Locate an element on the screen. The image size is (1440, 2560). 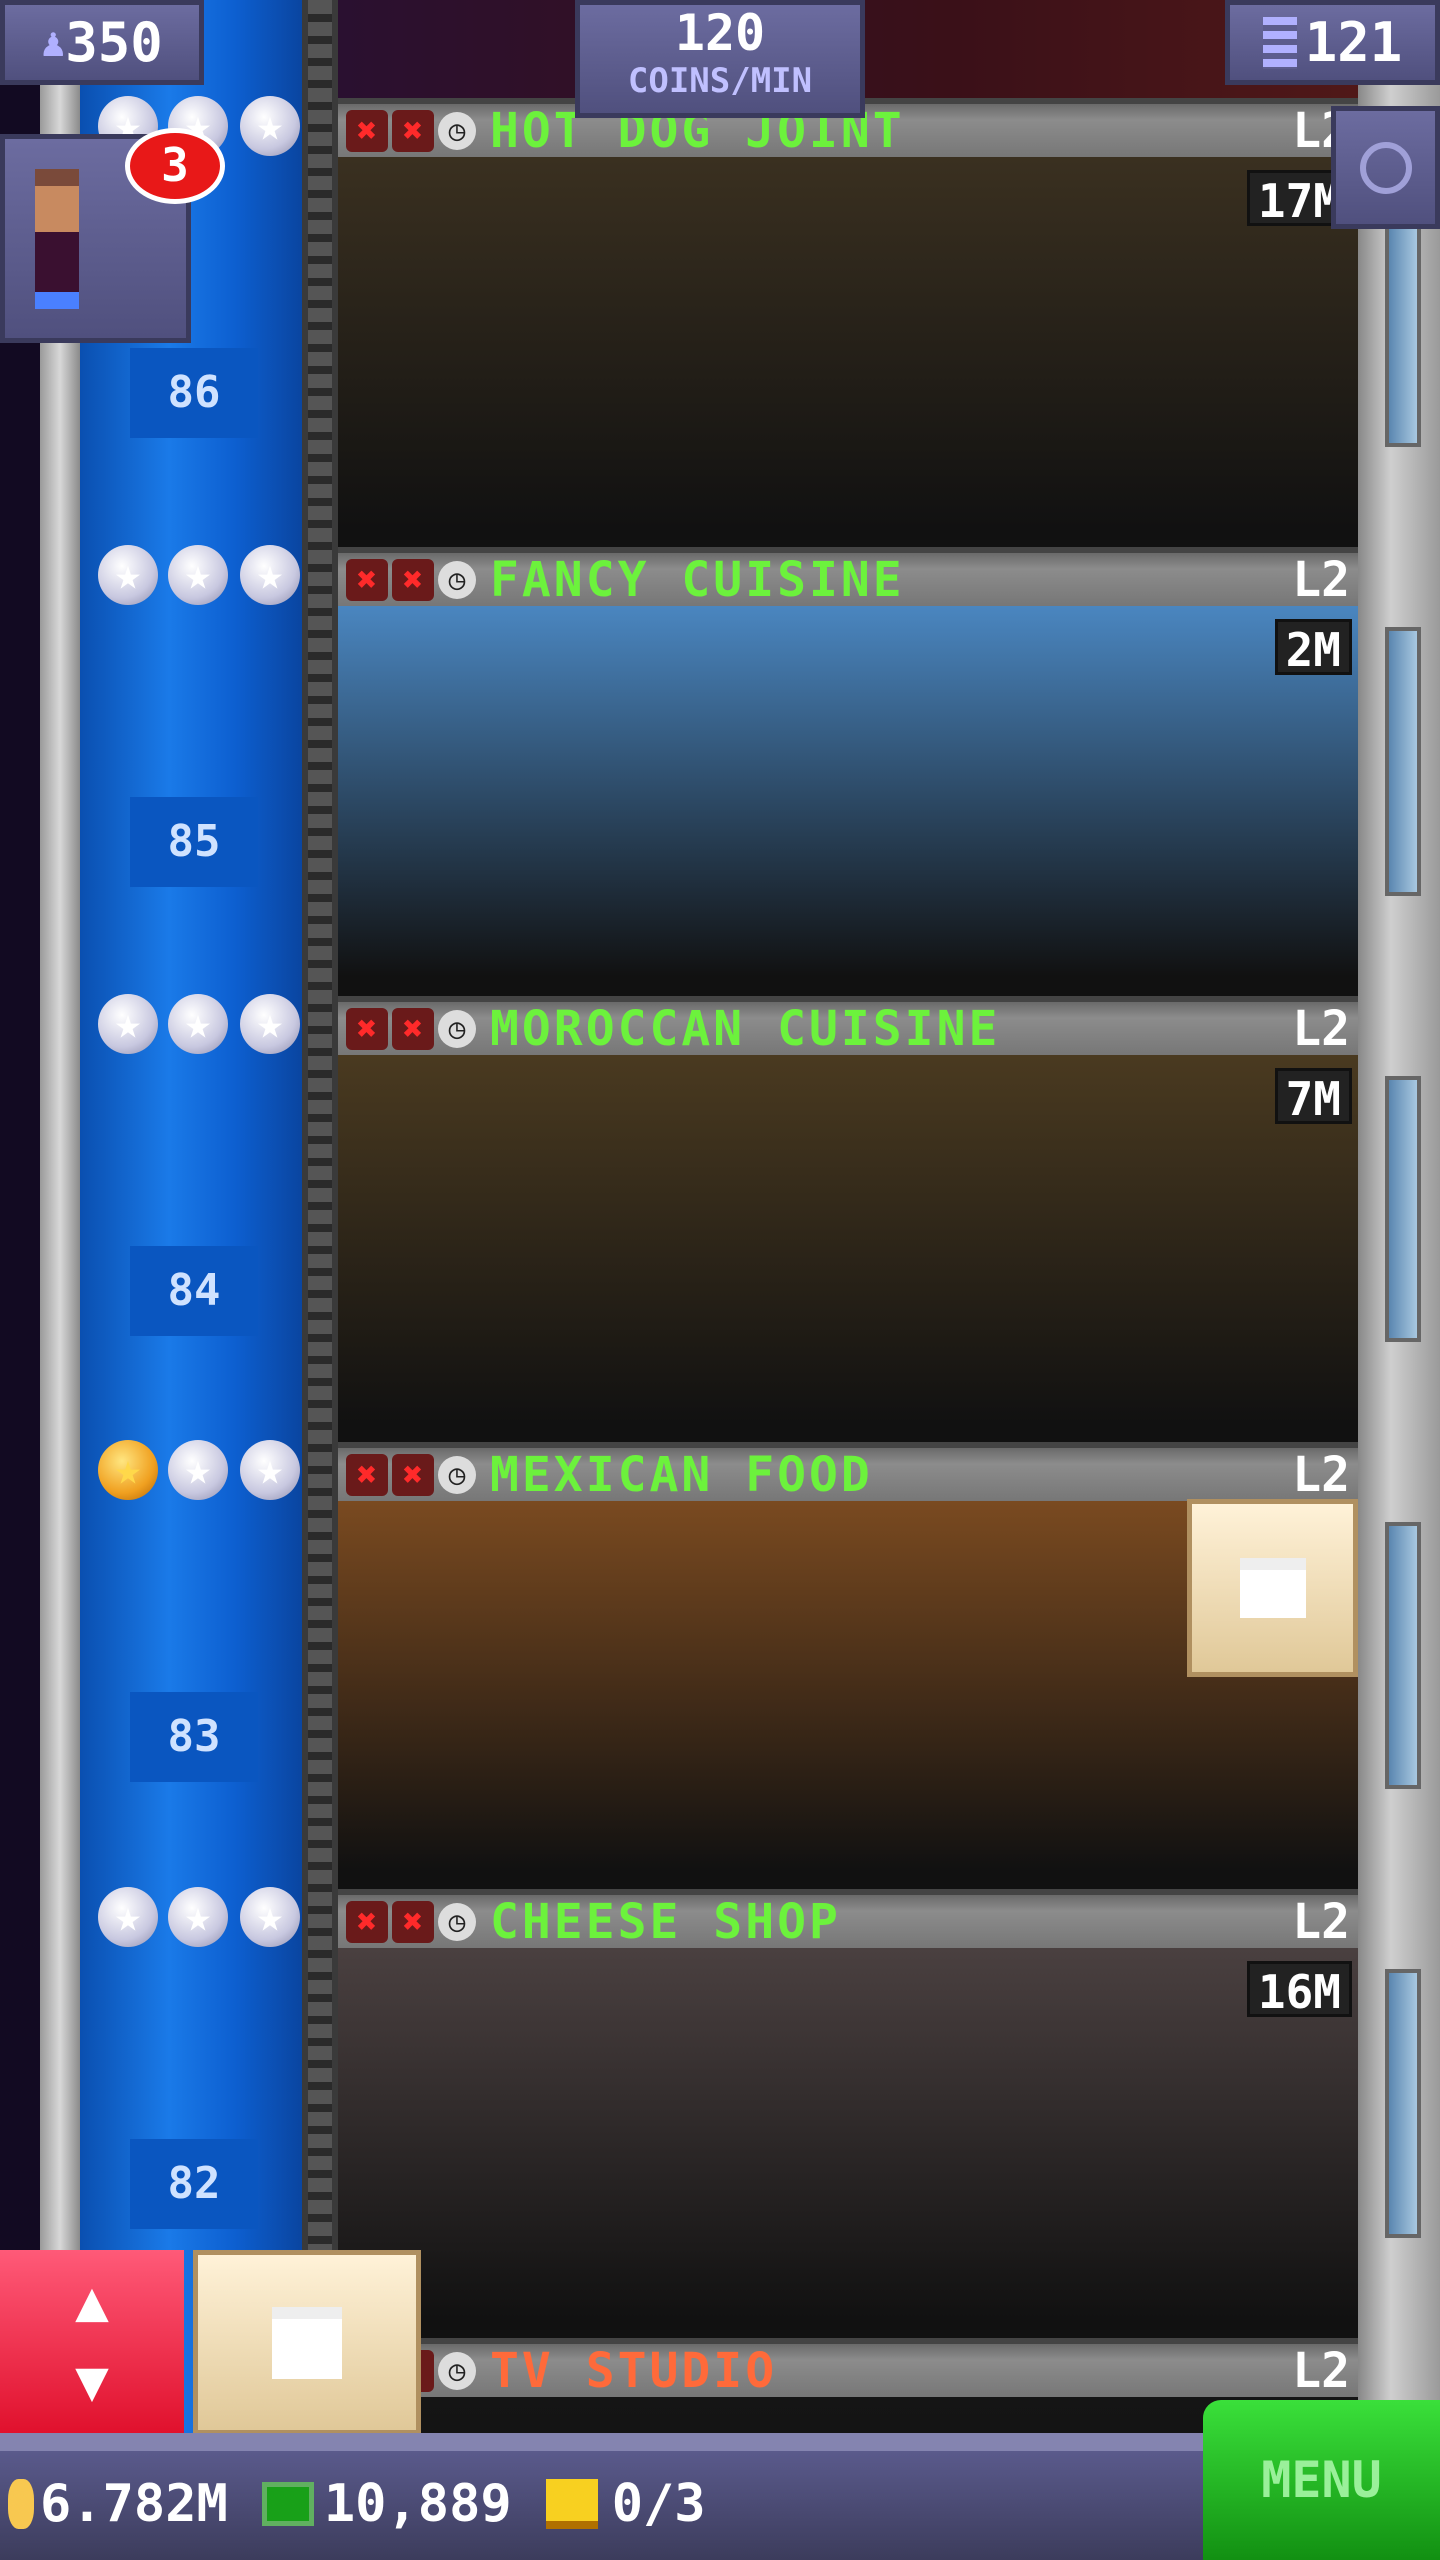
menu-button: MENU is located at coordinates (1321, 2480).